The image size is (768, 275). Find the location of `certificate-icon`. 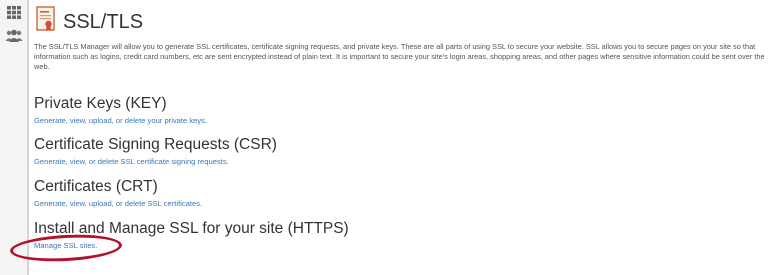

certificate-icon is located at coordinates (45, 18).